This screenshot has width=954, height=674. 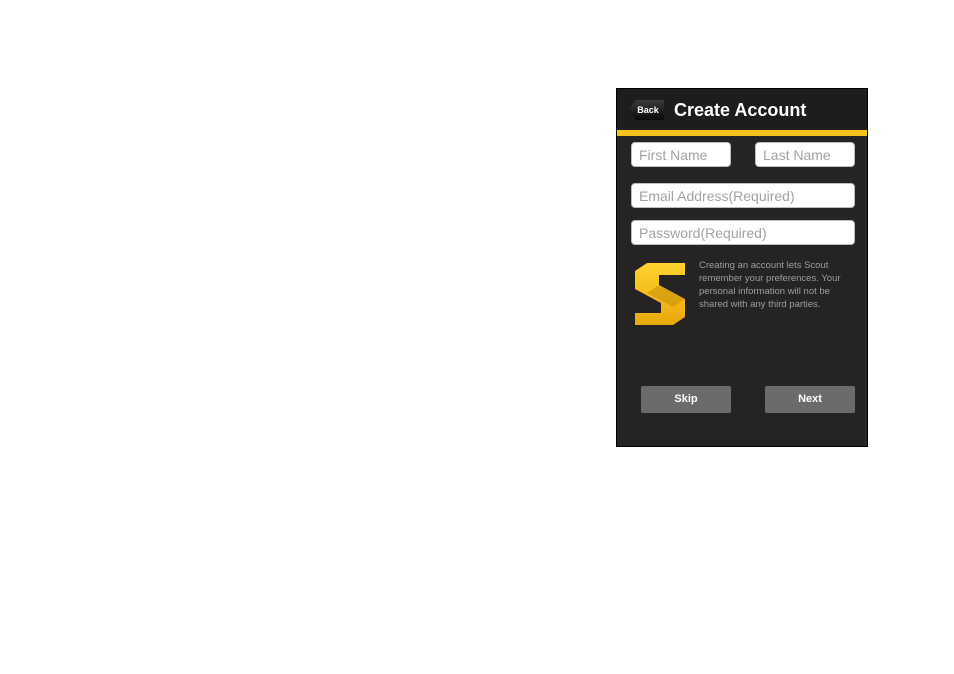 I want to click on page-title: Create Account, so click(x=740, y=110).